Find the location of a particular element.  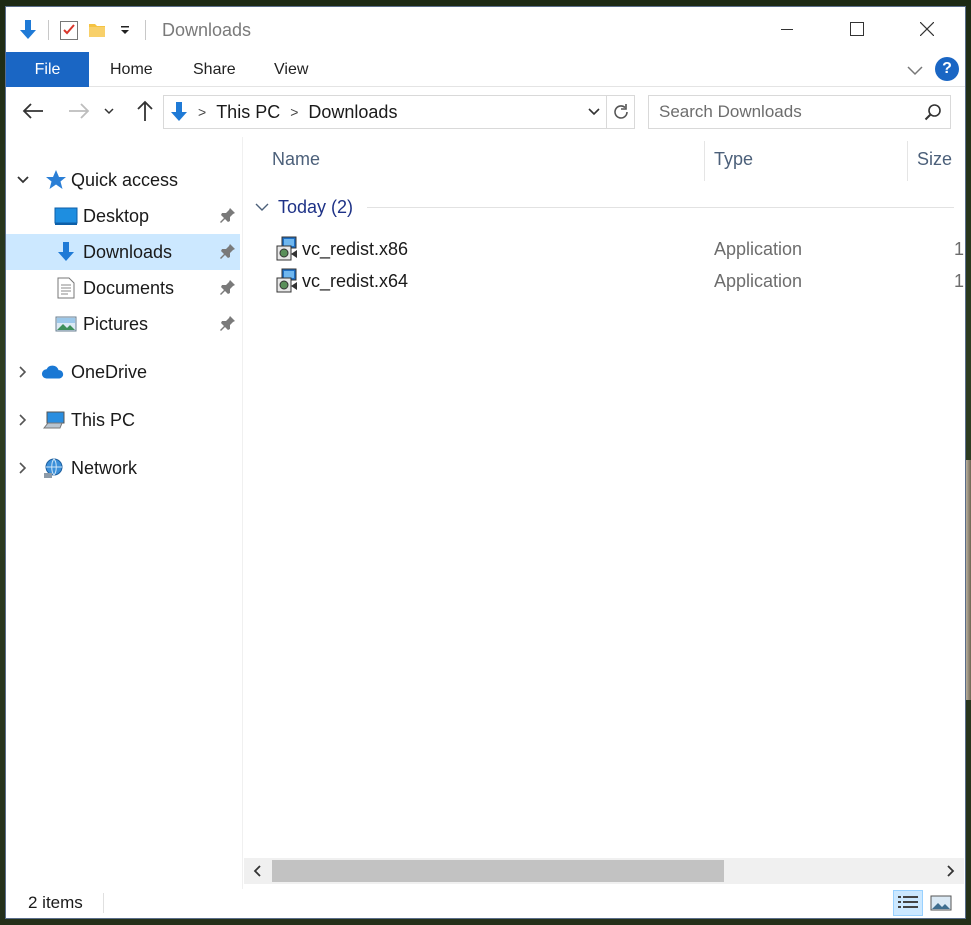

recent-locations-button is located at coordinates (109, 111).